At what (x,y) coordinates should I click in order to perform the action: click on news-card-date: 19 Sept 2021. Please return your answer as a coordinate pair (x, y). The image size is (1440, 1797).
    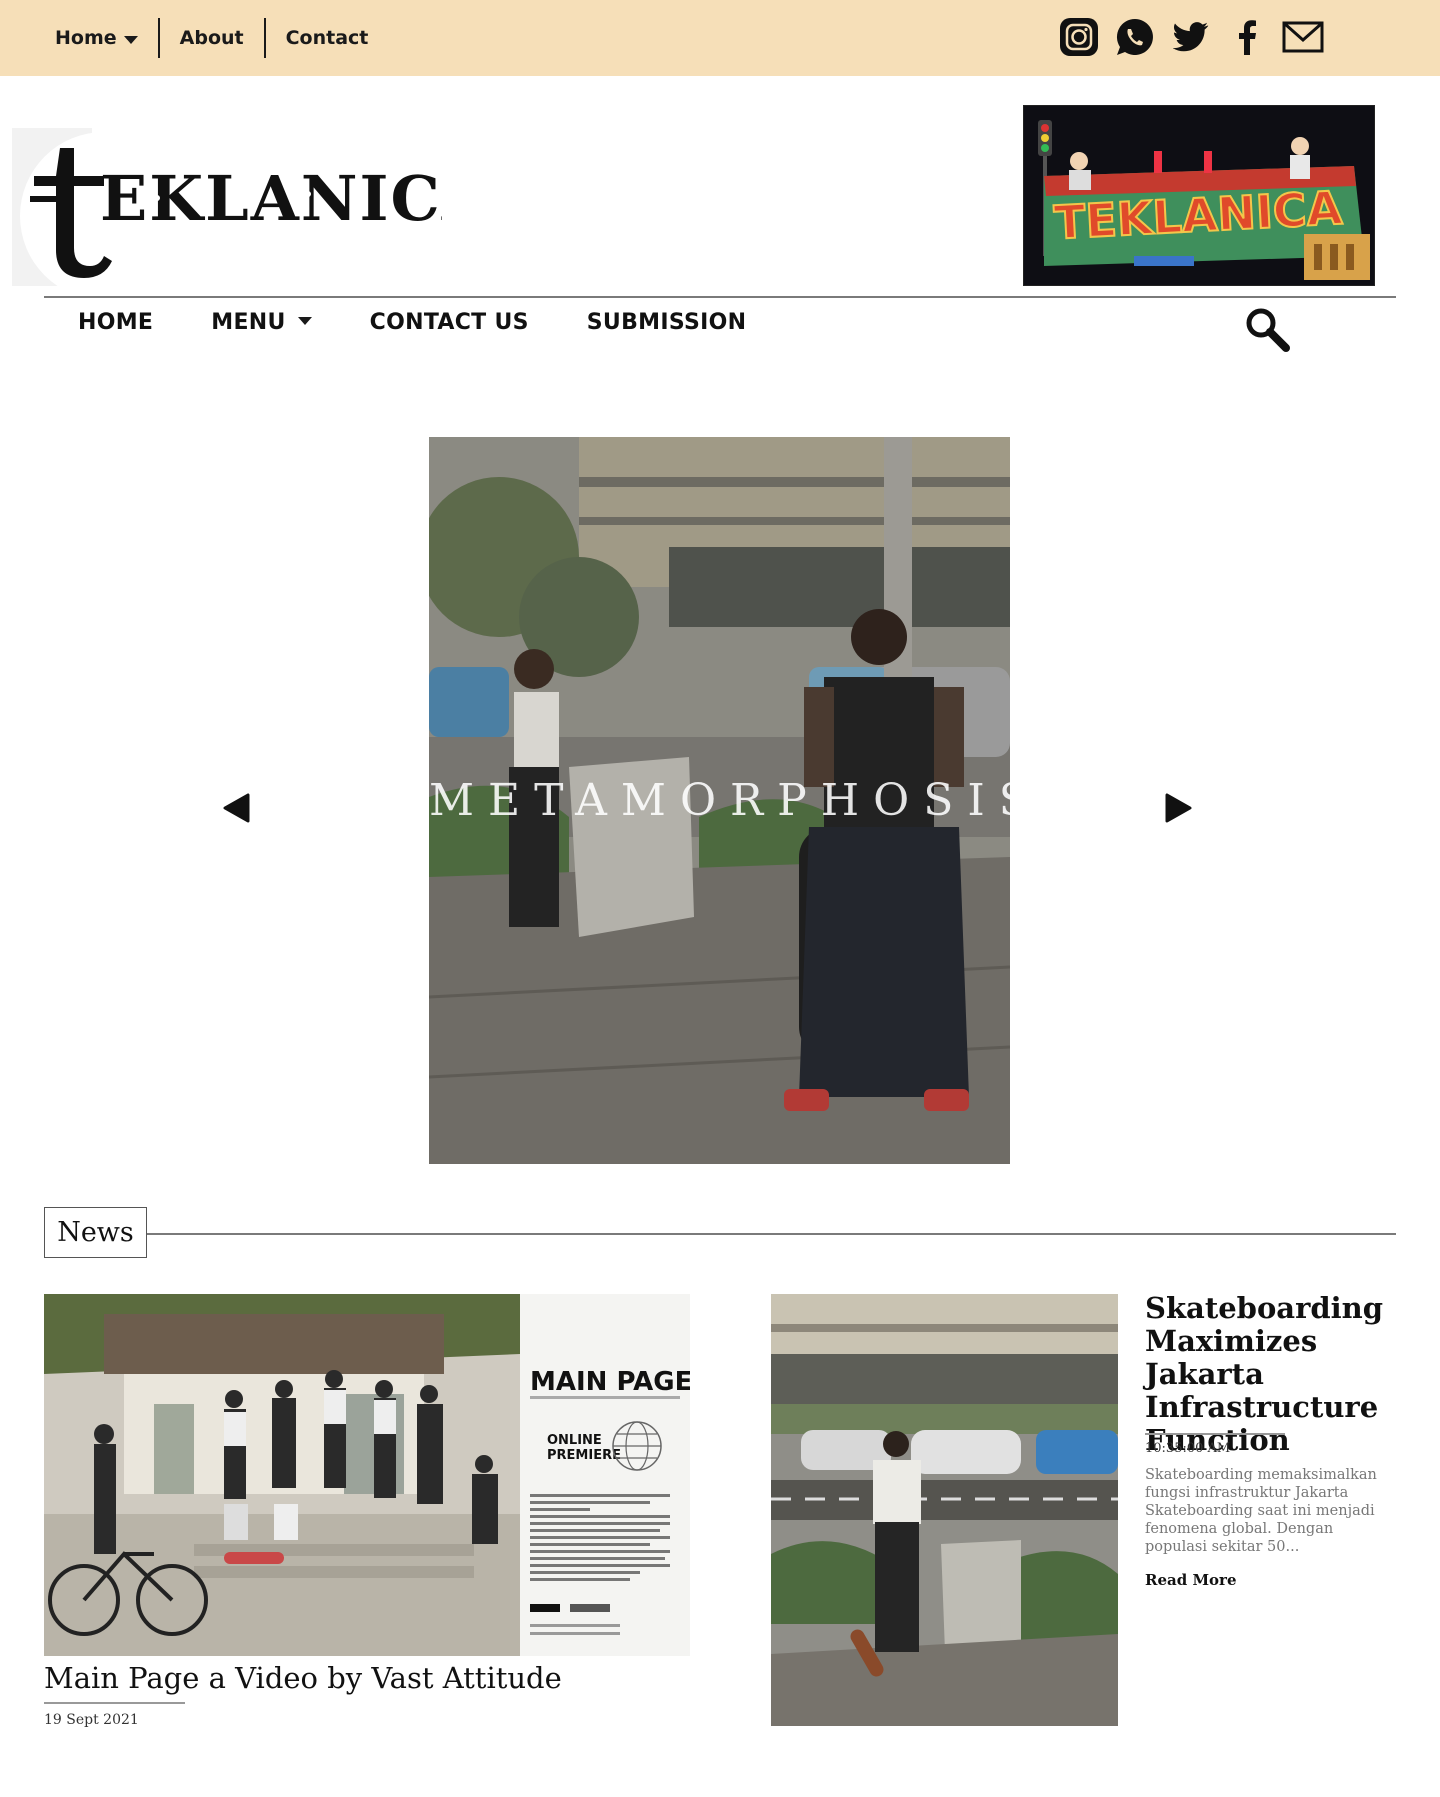
    Looking at the image, I should click on (91, 1720).